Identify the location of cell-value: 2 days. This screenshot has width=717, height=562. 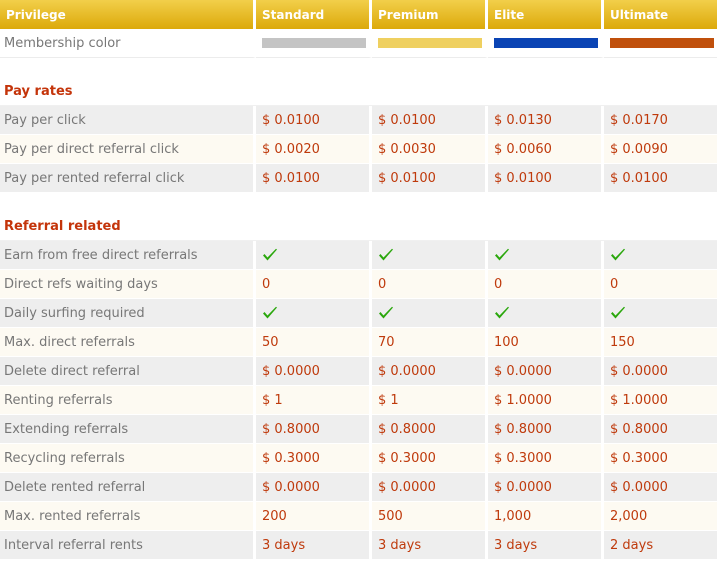
(660, 545).